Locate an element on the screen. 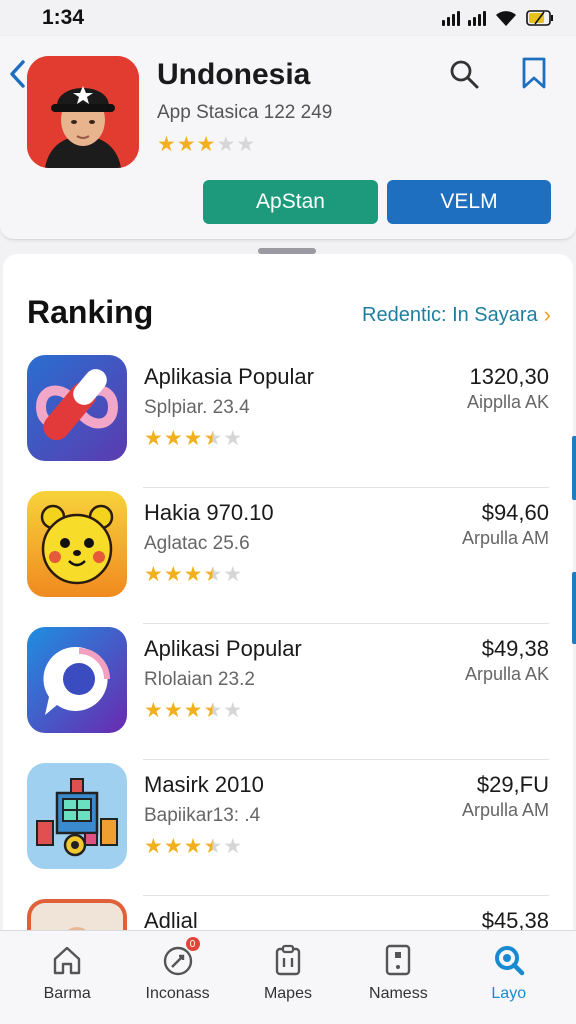 This screenshot has width=576, height=1024. app-price: $94,60 is located at coordinates (515, 512).